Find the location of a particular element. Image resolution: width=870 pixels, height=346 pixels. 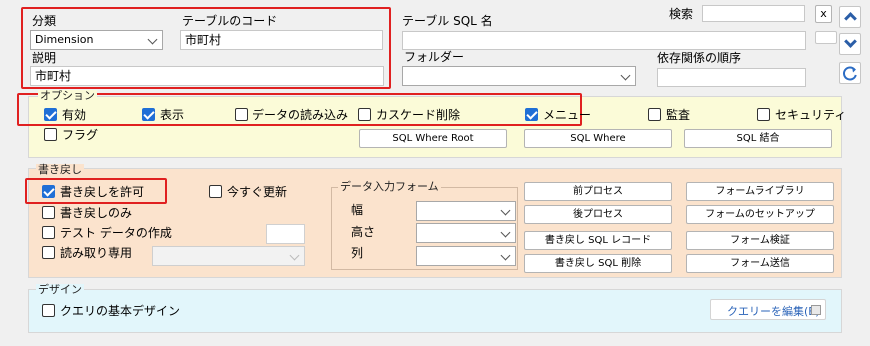

refresh-button is located at coordinates (850, 73).